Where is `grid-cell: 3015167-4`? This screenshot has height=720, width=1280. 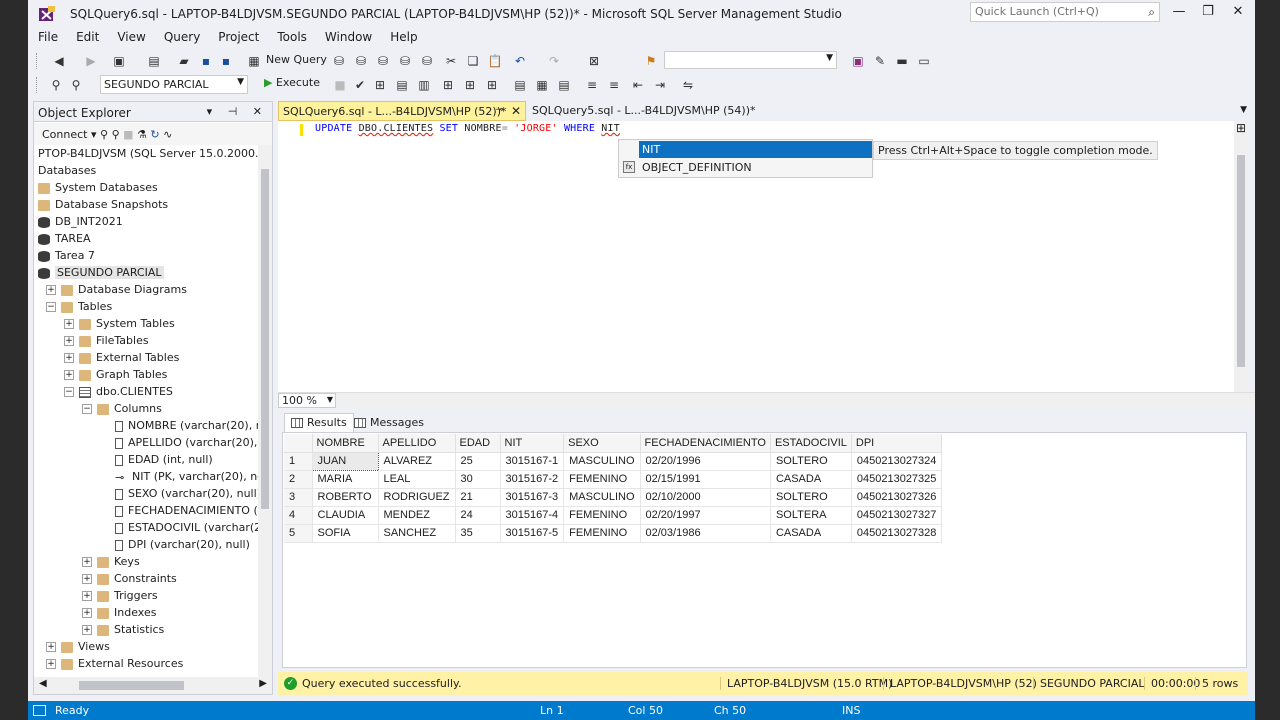
grid-cell: 3015167-4 is located at coordinates (532, 515).